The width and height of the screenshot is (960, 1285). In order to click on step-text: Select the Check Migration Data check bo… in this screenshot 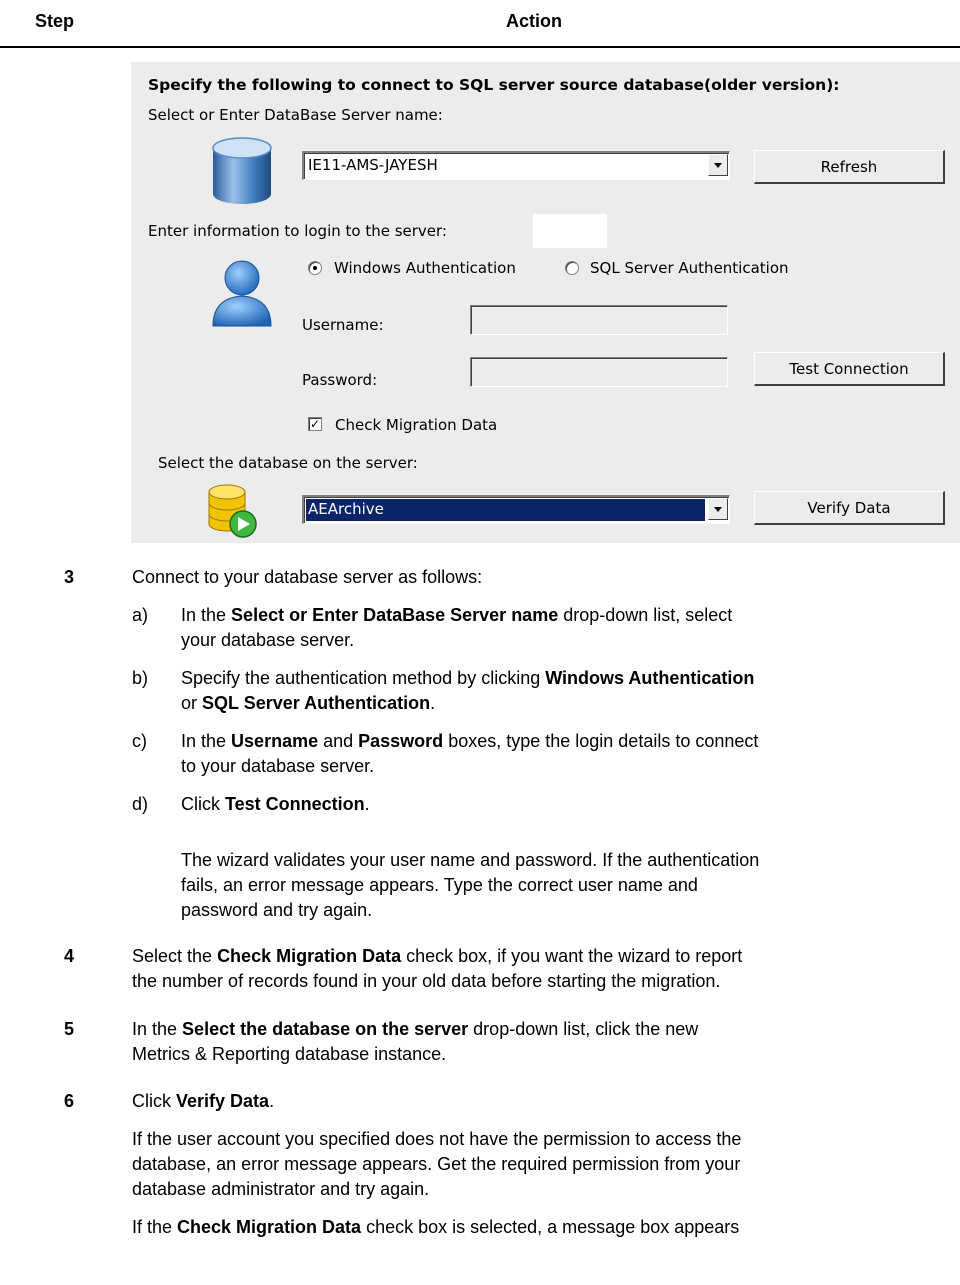, I will do `click(437, 956)`.